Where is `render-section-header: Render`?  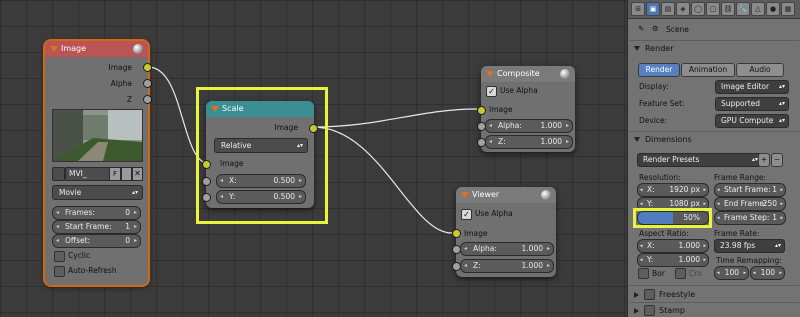
render-section-header: Render is located at coordinates (653, 48).